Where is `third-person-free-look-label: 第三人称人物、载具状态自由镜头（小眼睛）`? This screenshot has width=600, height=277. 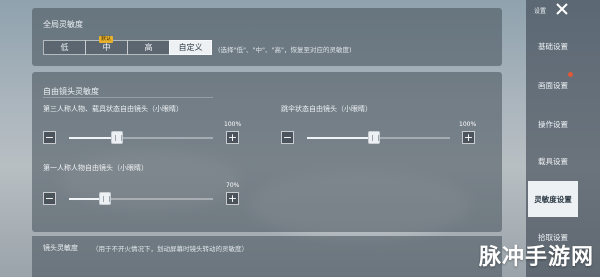
third-person-free-look-label: 第三人称人物、载具状态自由镜头（小眼睛） is located at coordinates (113, 109).